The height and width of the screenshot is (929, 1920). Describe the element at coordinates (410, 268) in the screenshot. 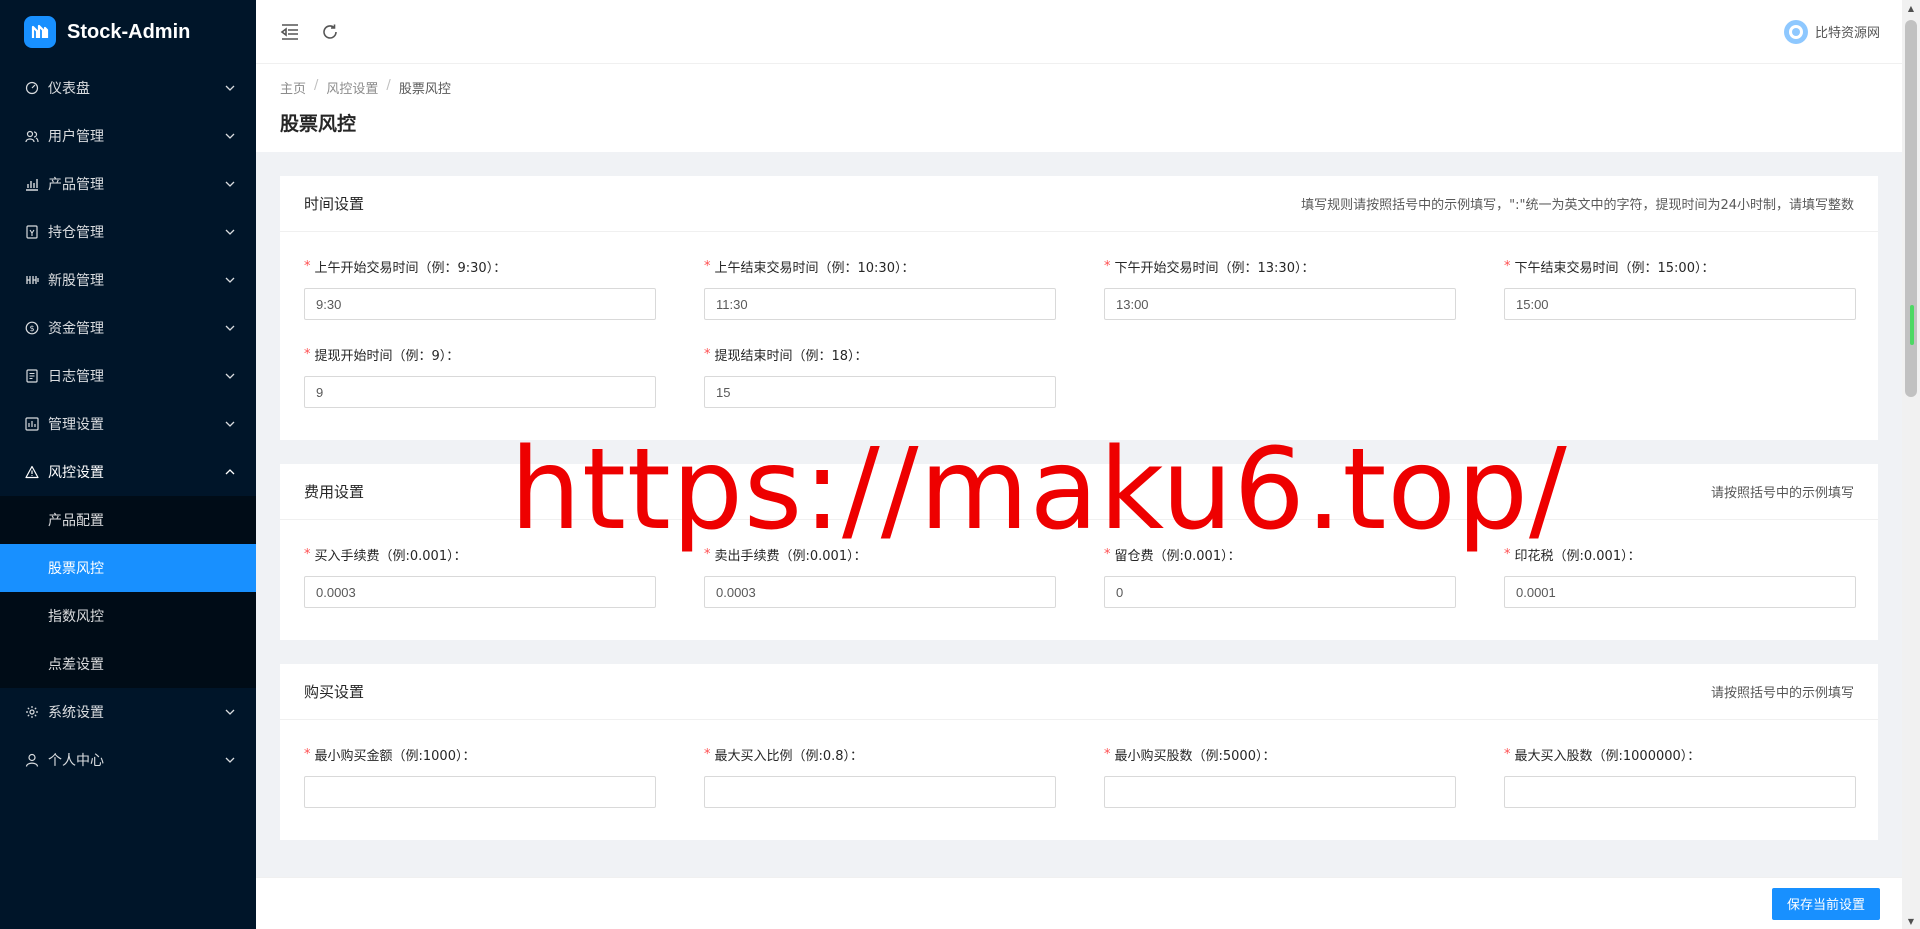

I see `field-label-text: 上午开始交易时间（例：9:30）：` at that location.